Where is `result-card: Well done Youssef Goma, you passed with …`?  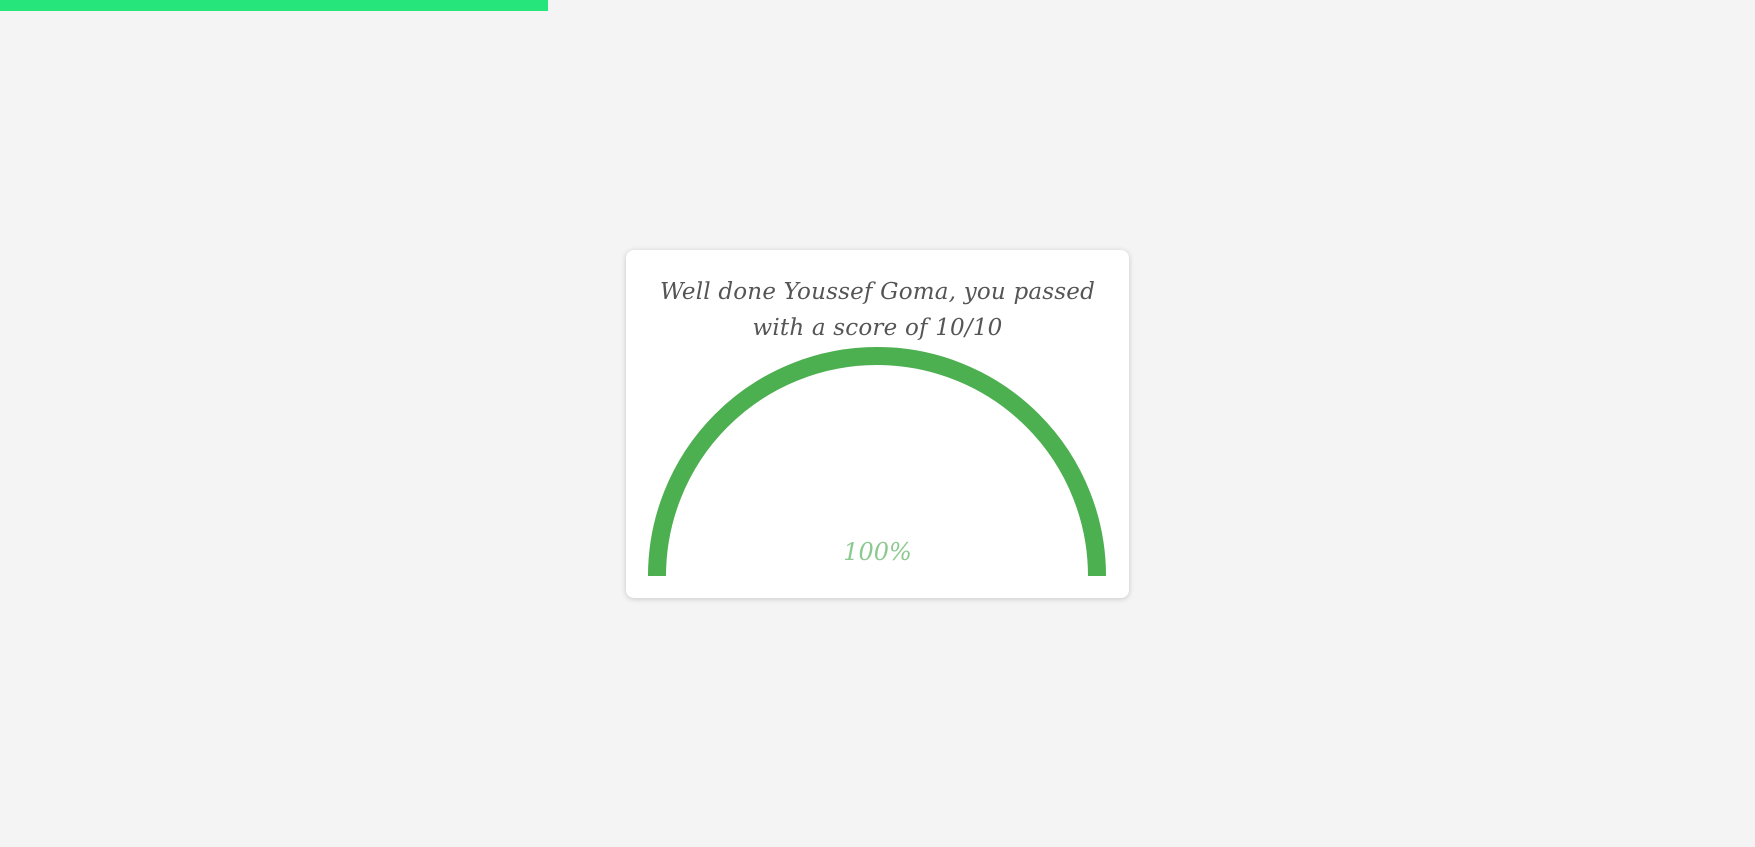 result-card: Well done Youssef Goma, you passed with … is located at coordinates (877, 424).